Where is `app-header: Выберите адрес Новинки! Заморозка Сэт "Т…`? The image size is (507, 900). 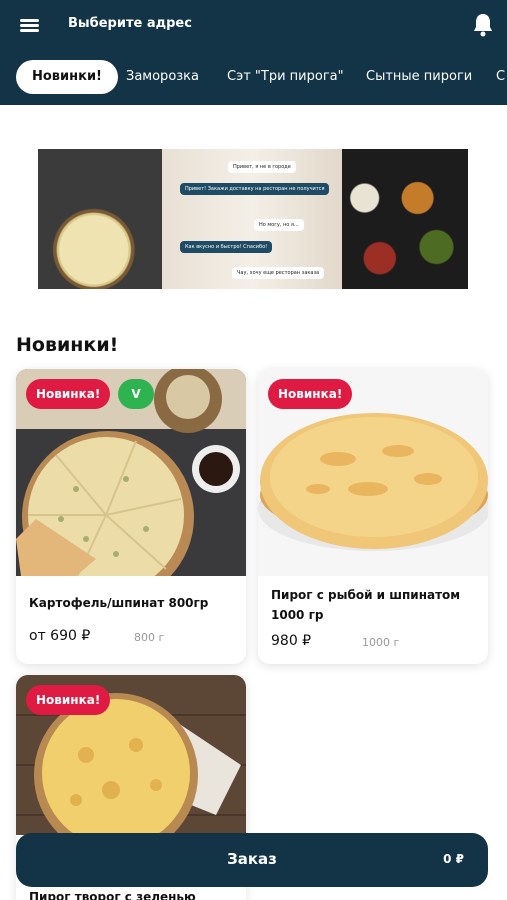 app-header: Выберите адрес Новинки! Заморозка Сэт "Т… is located at coordinates (253, 52).